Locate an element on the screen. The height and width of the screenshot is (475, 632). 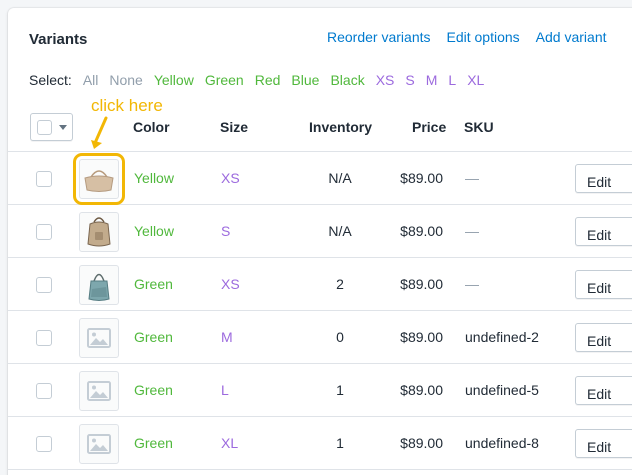
bulk-select-dropdown is located at coordinates (51, 127).